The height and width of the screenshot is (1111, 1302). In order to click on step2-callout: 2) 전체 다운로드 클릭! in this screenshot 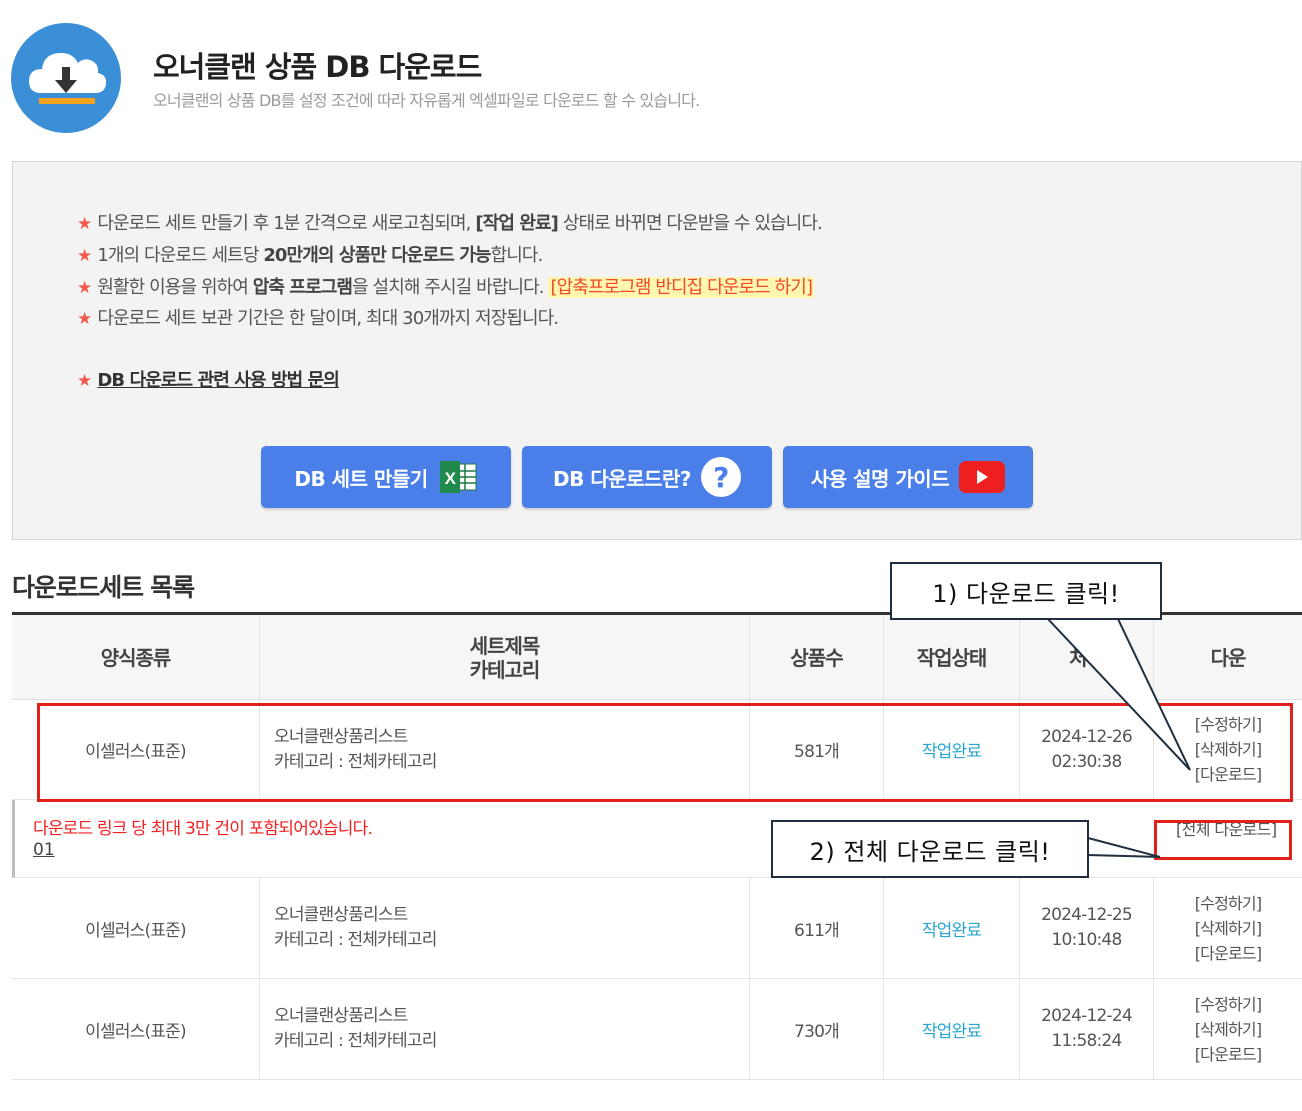, I will do `click(930, 849)`.